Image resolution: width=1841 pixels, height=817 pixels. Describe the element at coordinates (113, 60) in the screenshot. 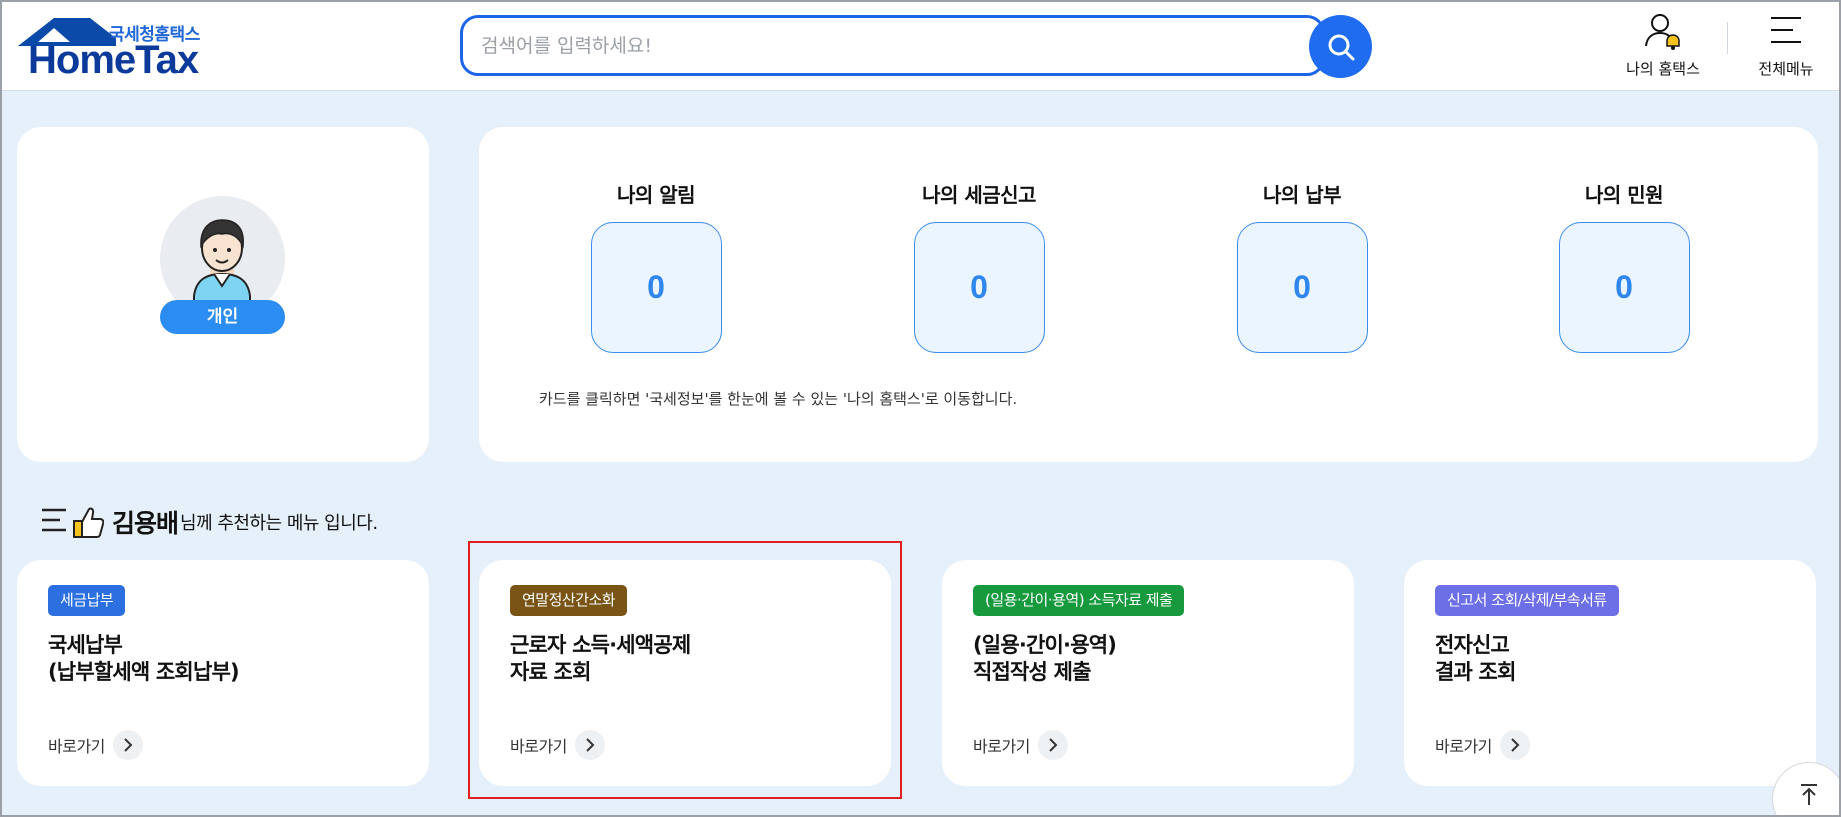

I see `logo-text: HomeTax` at that location.